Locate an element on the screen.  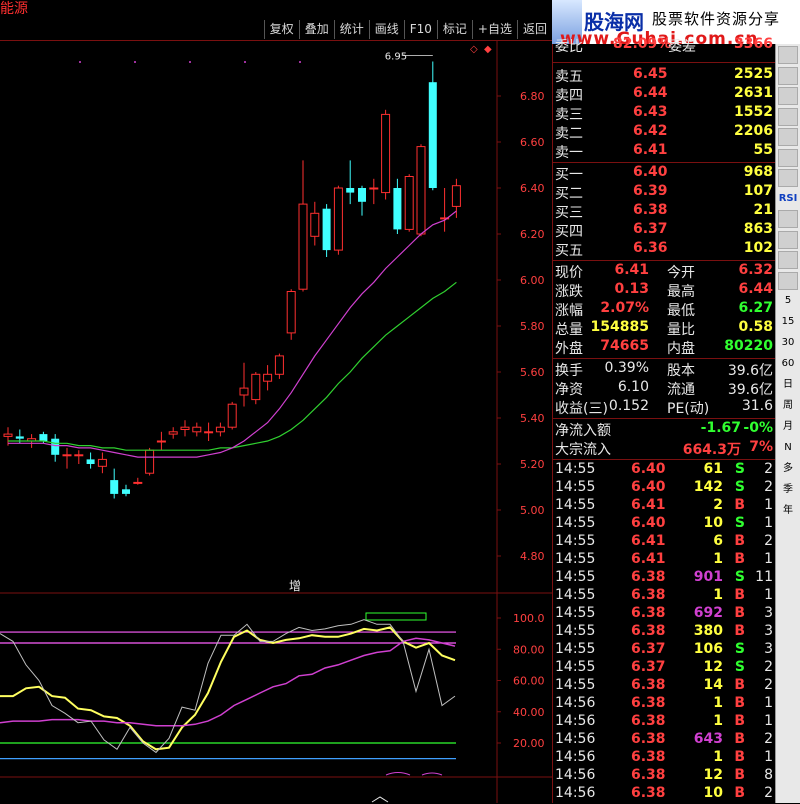
news-icon is located at coordinates (788, 137).